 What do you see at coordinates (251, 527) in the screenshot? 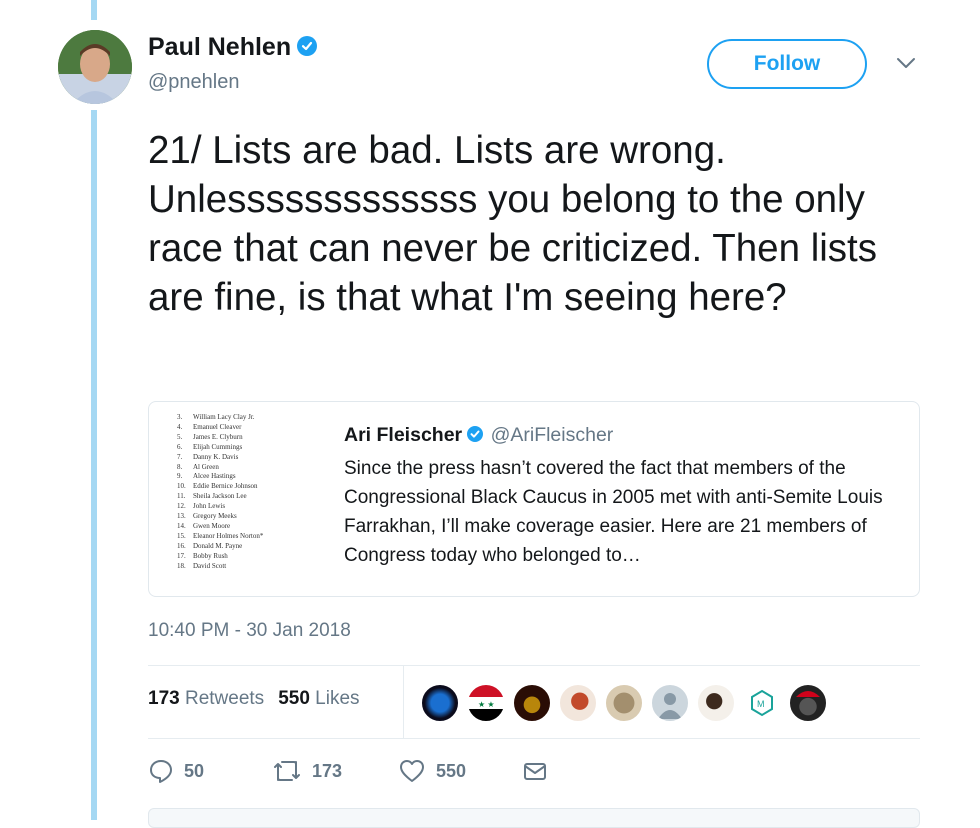
I see `thumb-list-line: 14. Gwen Moore` at bounding box center [251, 527].